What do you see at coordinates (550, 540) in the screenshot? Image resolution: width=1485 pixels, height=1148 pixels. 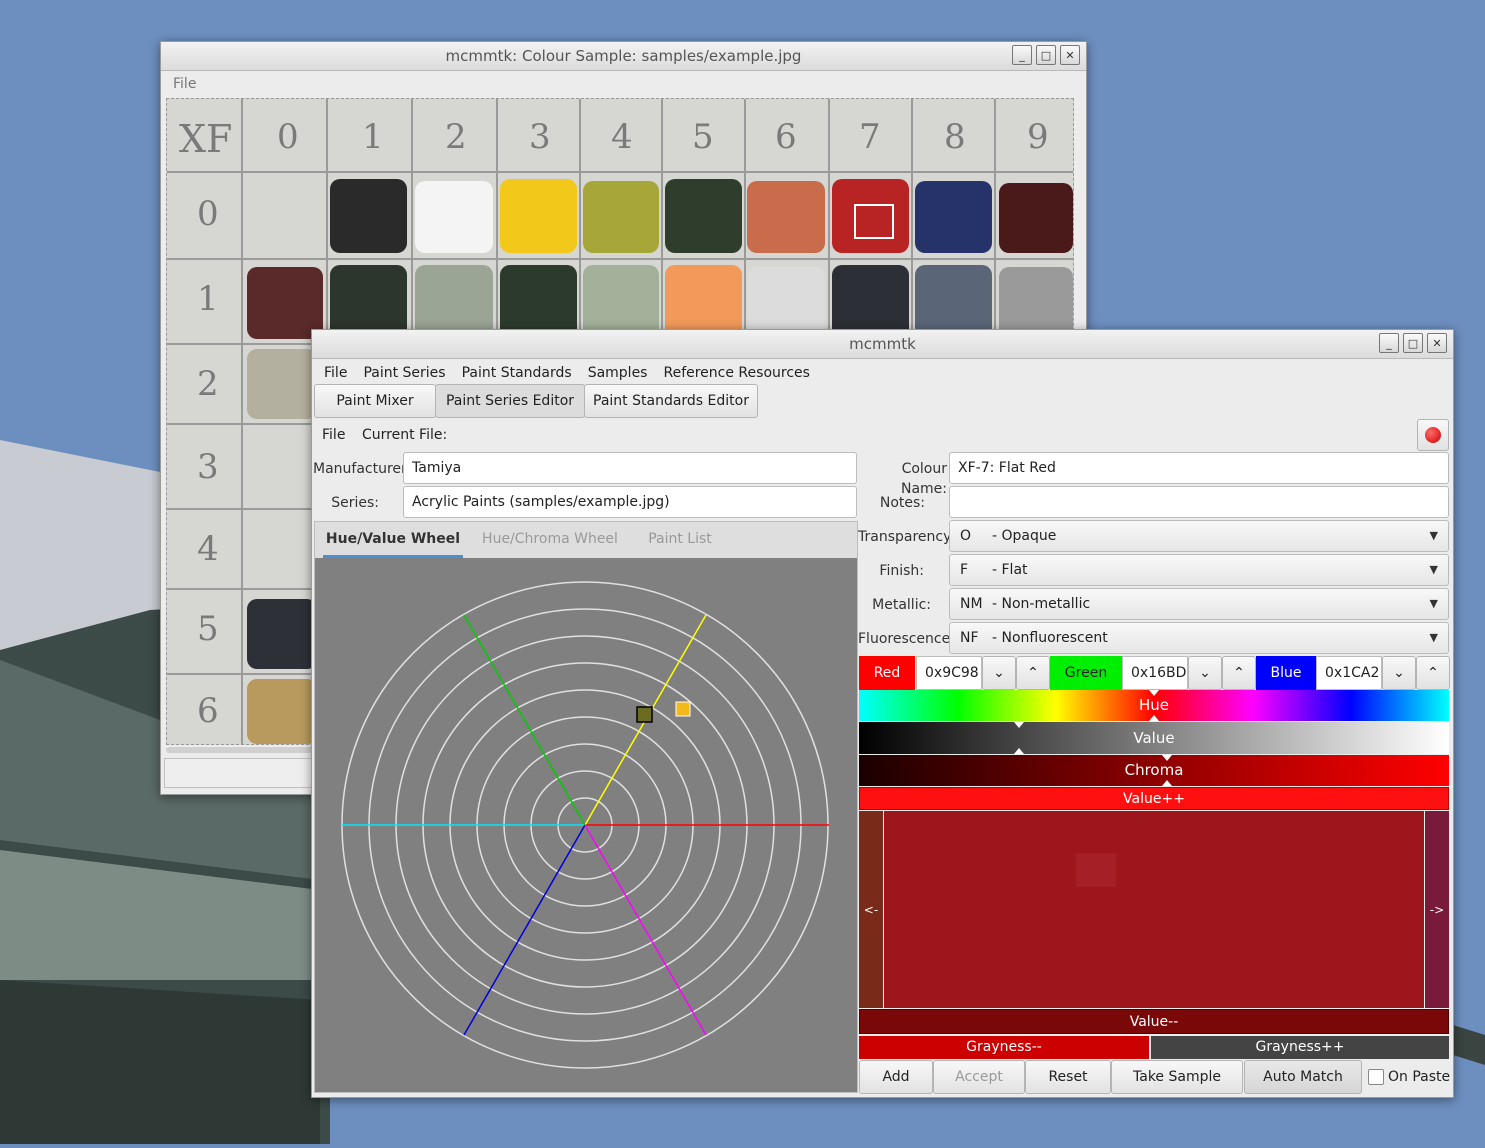 I see `tab-hue-chroma-wheel: Hue/Chroma Wheel` at bounding box center [550, 540].